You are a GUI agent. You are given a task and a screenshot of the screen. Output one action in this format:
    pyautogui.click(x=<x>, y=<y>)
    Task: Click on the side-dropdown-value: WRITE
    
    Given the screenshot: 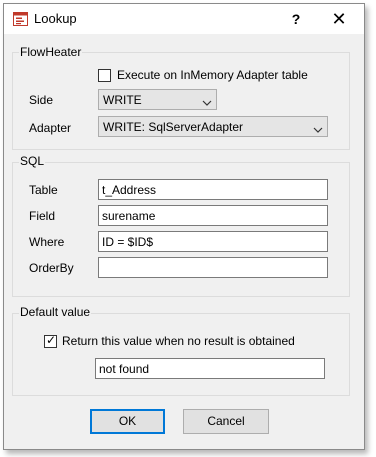 What is the action you would take?
    pyautogui.click(x=122, y=100)
    